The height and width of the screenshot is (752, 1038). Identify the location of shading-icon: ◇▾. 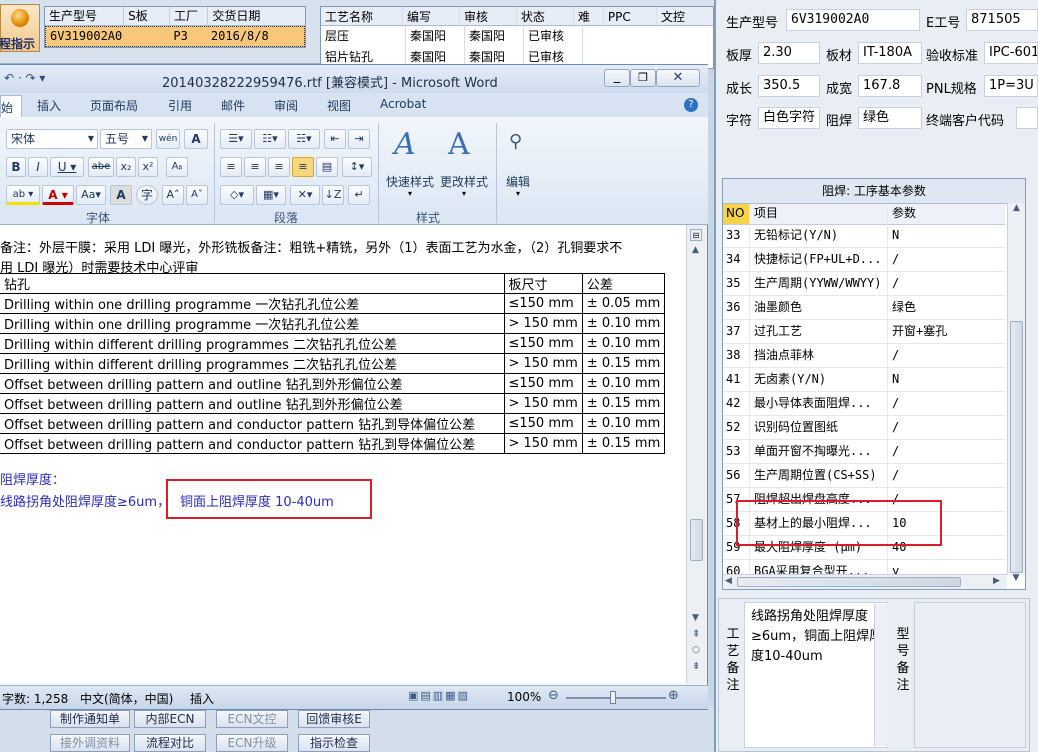
(237, 195).